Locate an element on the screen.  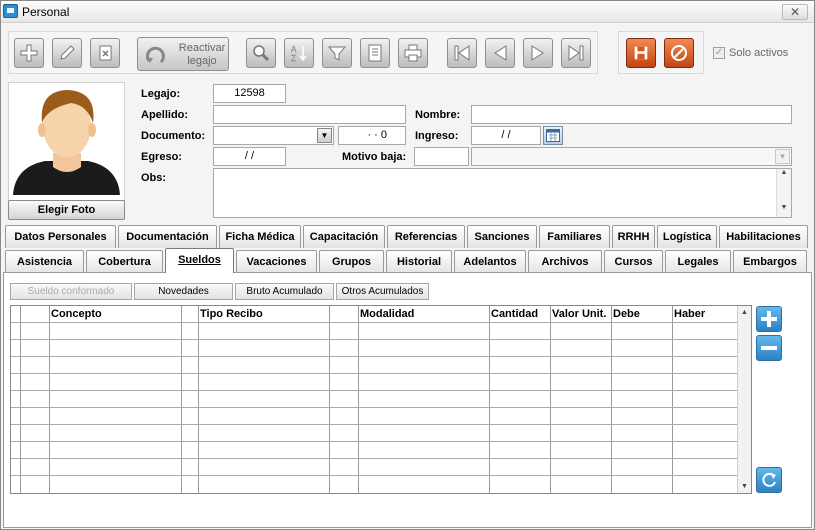
cancel-button is located at coordinates (679, 53).